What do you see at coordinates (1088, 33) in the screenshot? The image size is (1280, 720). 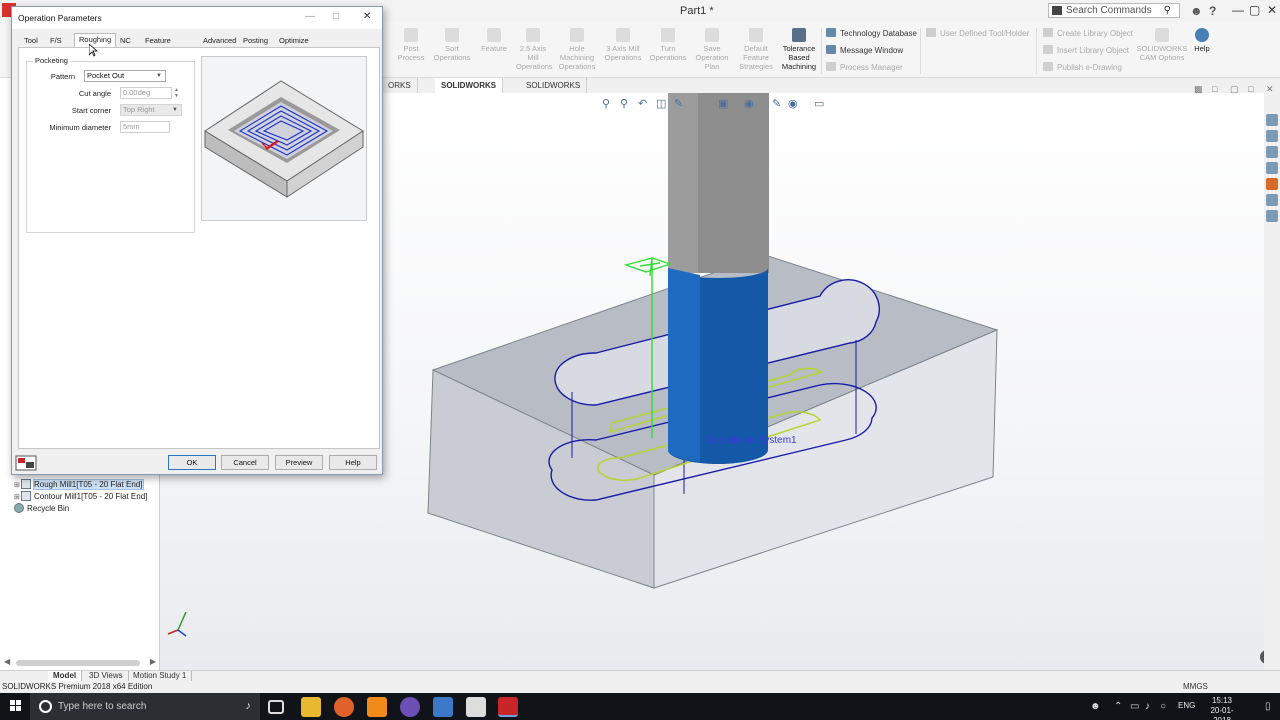 I see `create-library-button: Create Library Object` at bounding box center [1088, 33].